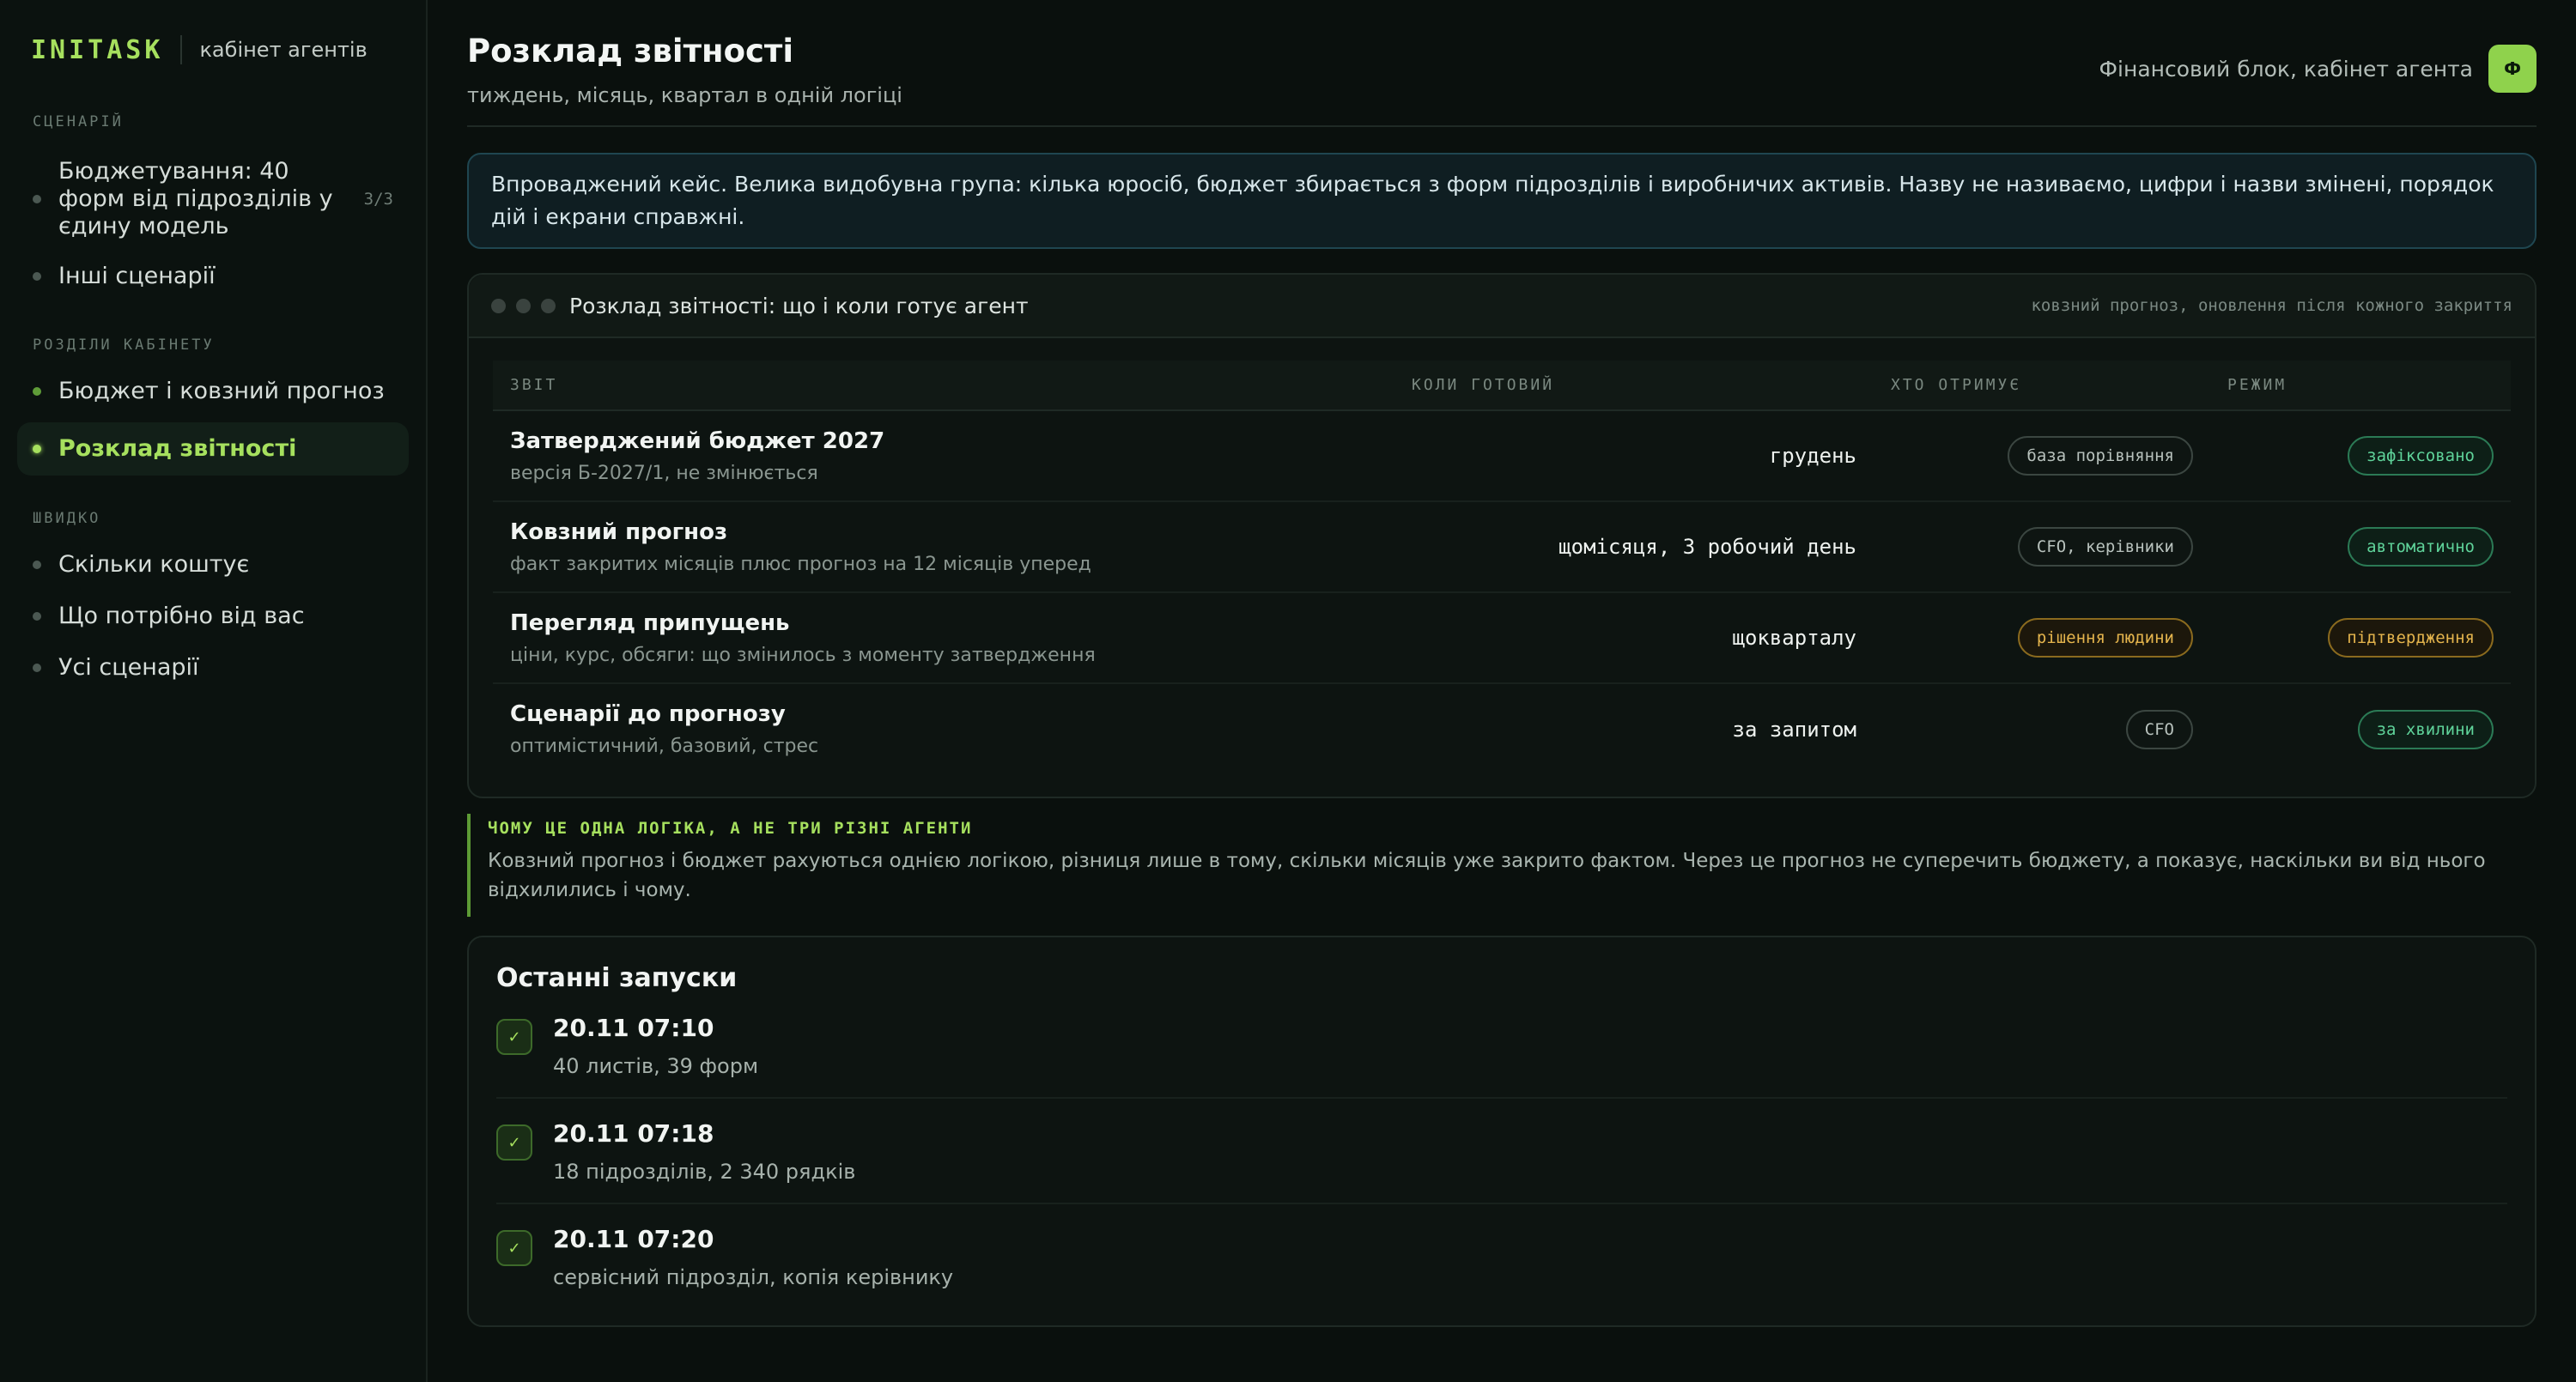  I want to click on brand: INITASK кабінет агентів, so click(213, 50).